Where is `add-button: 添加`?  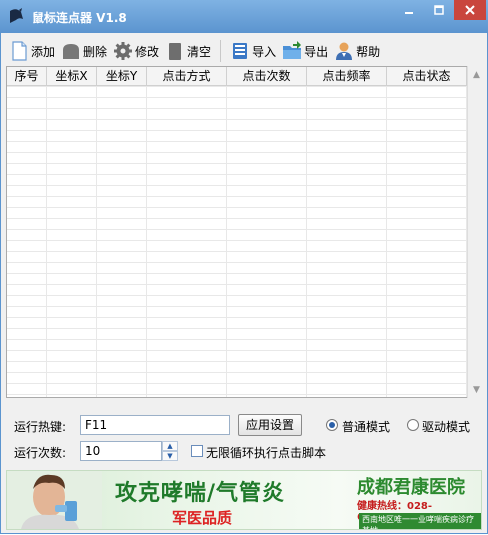
add-button: 添加 is located at coordinates (32, 51).